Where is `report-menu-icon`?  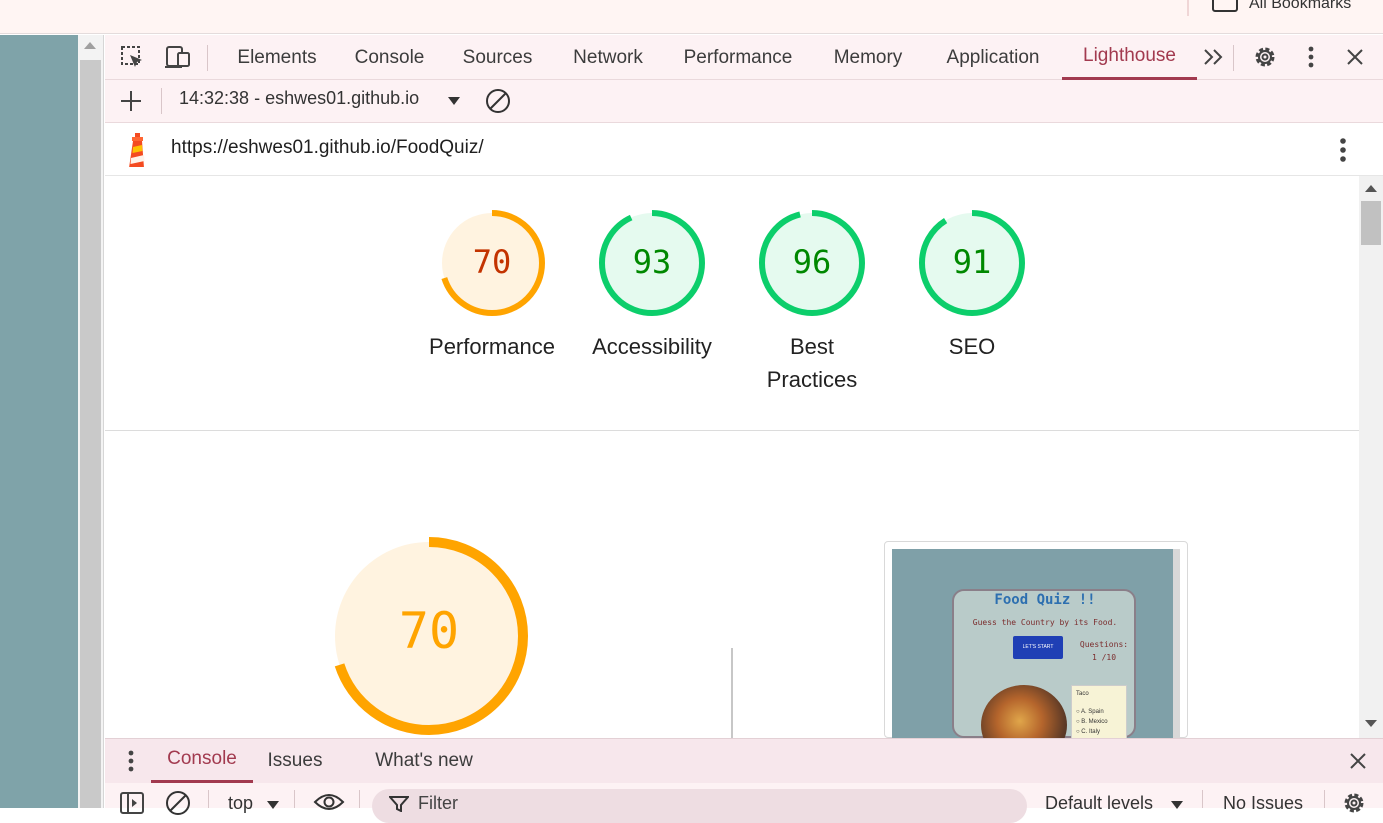 report-menu-icon is located at coordinates (1343, 150).